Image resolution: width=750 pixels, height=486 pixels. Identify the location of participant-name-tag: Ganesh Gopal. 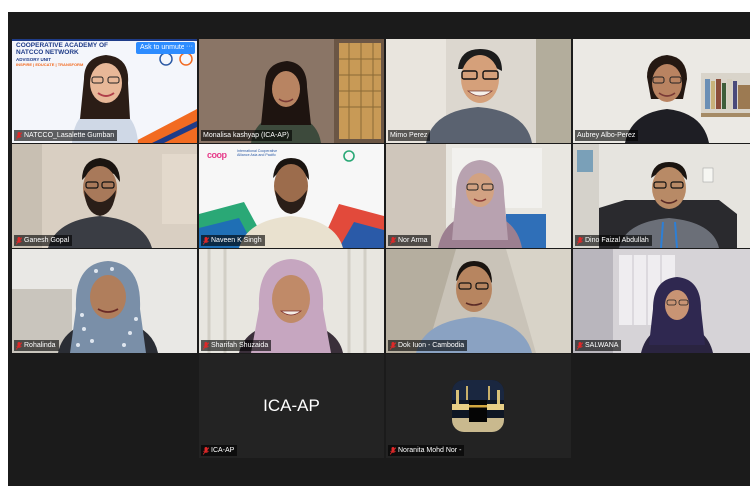
(43, 240).